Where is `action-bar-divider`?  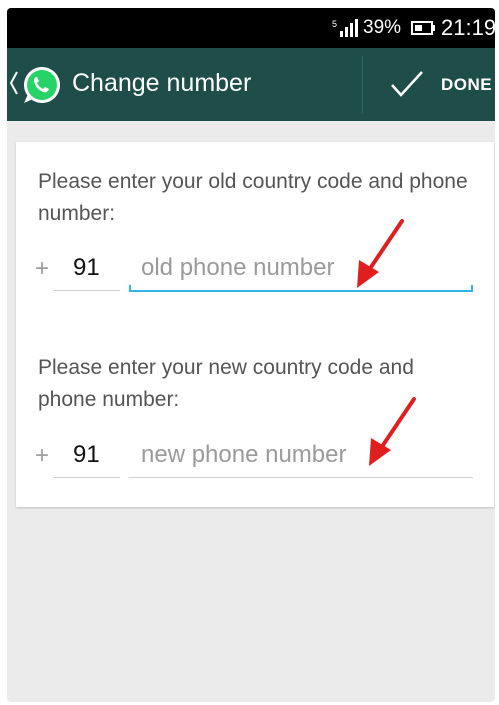
action-bar-divider is located at coordinates (362, 84).